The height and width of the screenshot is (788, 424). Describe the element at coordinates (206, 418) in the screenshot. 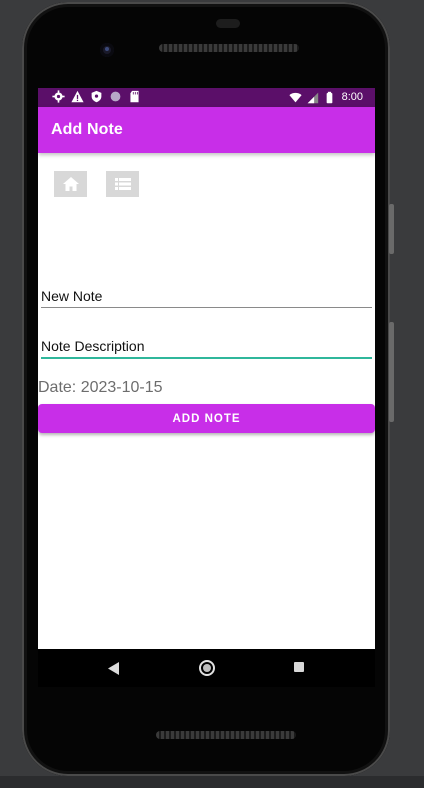

I see `add-note-button: ADD NOTE` at that location.